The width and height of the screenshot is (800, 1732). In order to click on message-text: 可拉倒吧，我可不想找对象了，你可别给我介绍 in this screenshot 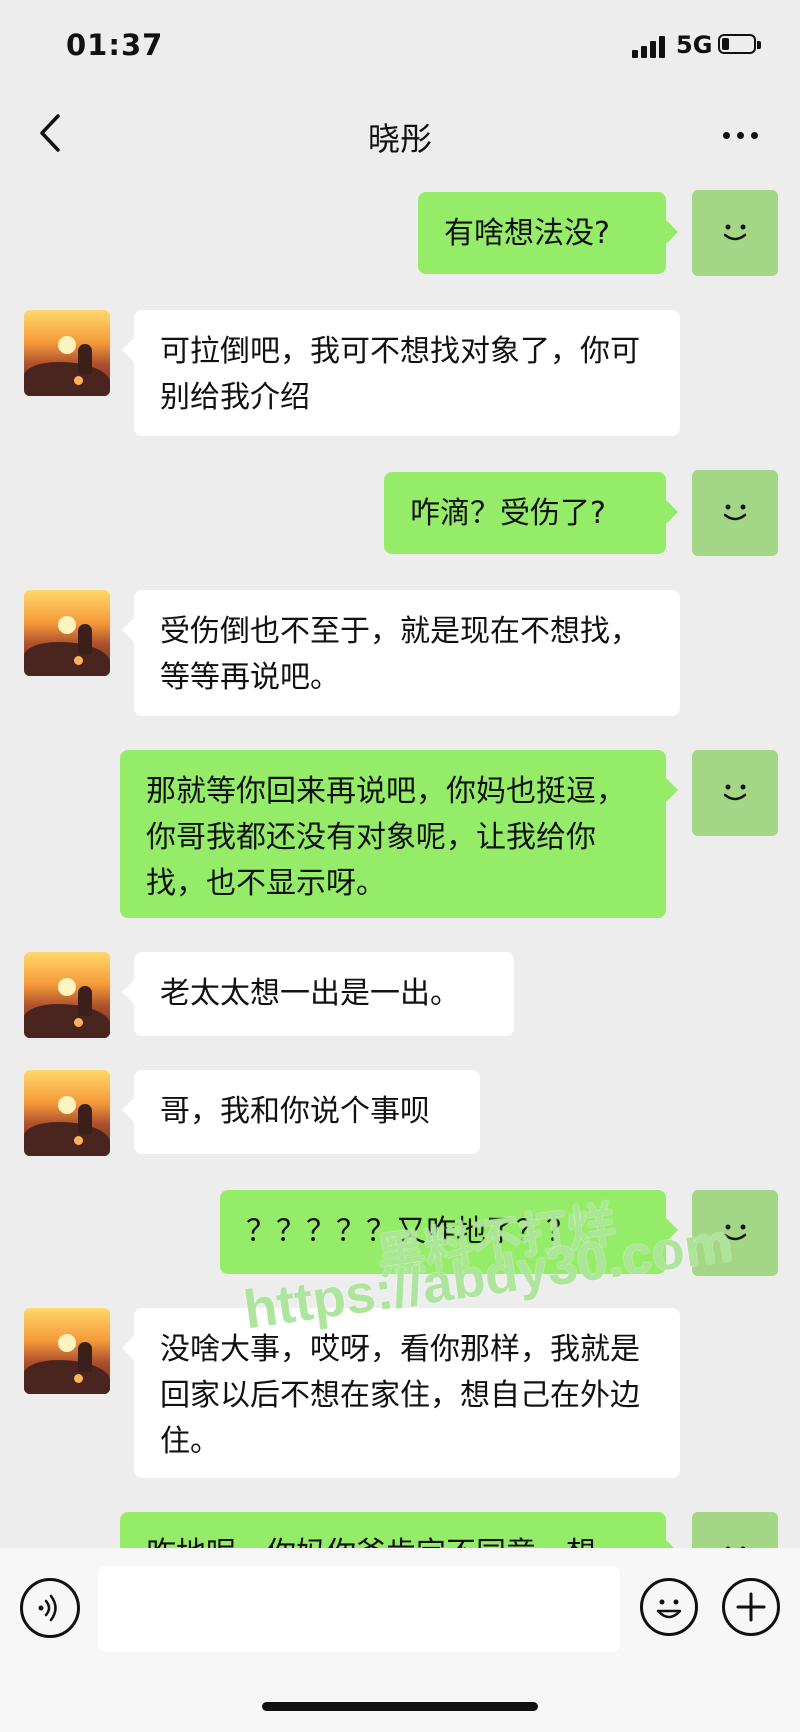, I will do `click(400, 374)`.